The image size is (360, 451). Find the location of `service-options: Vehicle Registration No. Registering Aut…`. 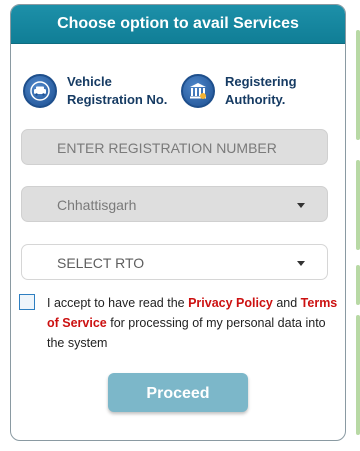

service-options: Vehicle Registration No. Registering Aut… is located at coordinates (178, 91).